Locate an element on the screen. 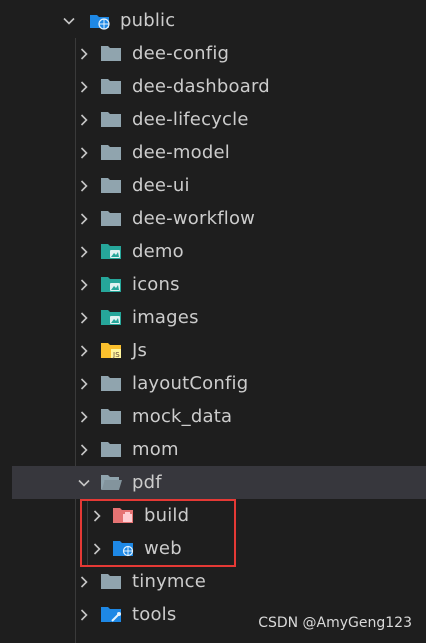  tree-item-label: Js is located at coordinates (140, 350).